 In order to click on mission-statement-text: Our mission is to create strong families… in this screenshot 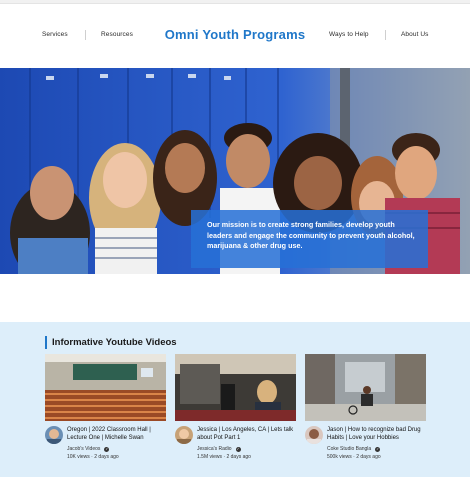, I will do `click(311, 235)`.